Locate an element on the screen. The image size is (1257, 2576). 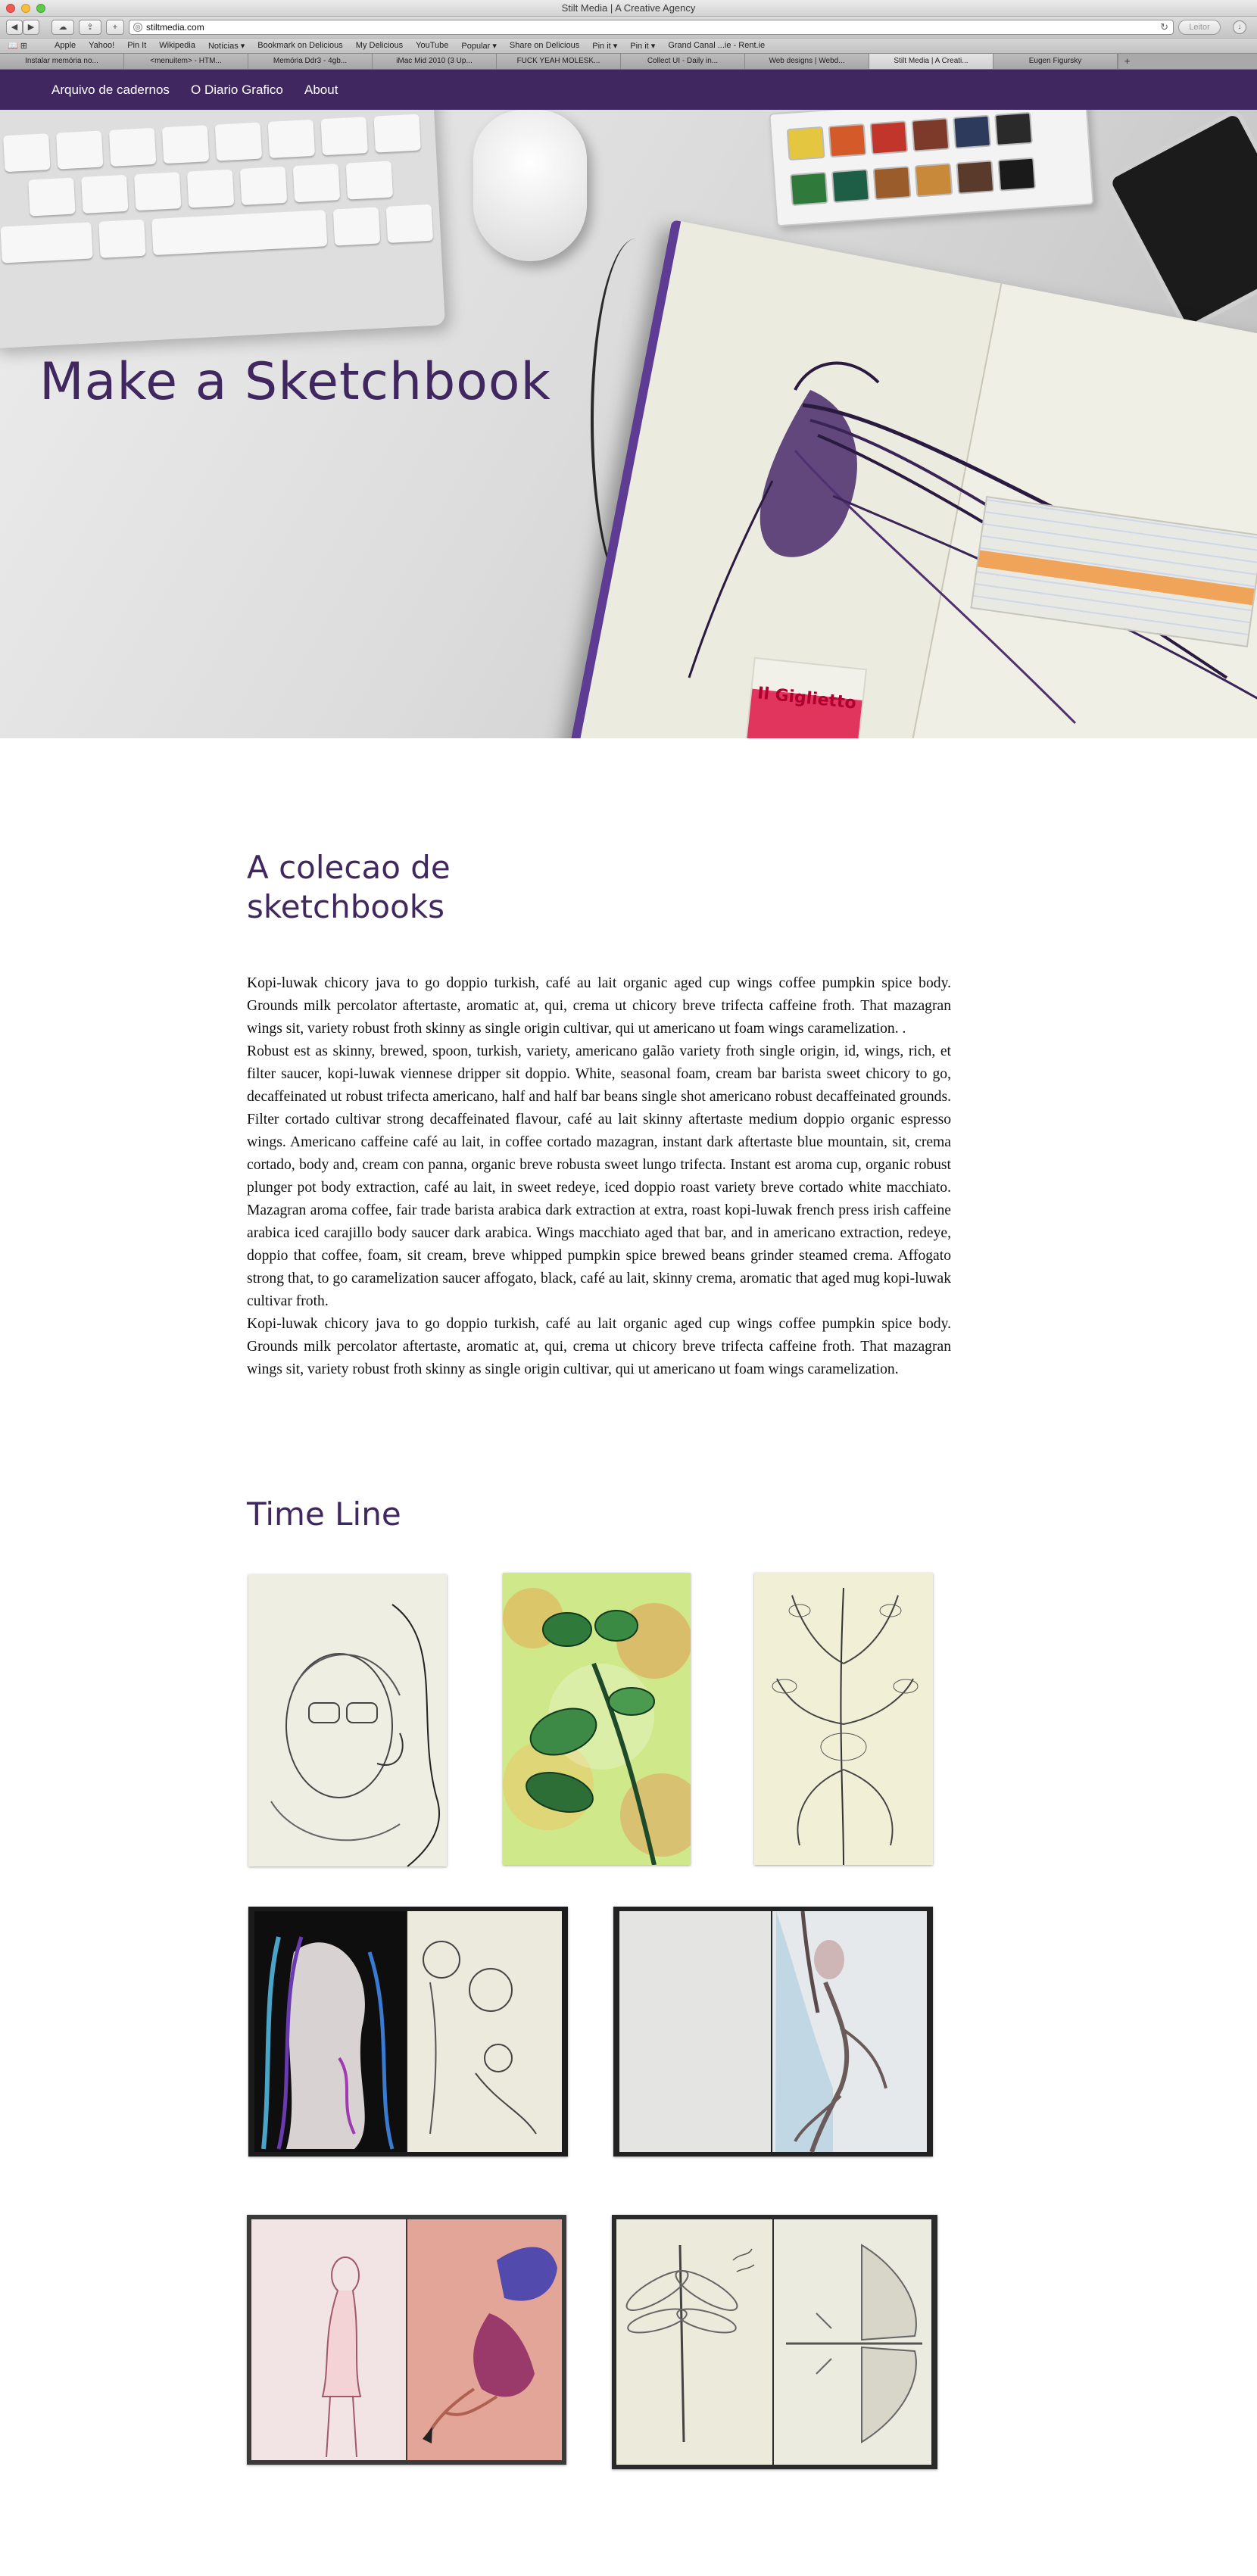
new-tab-icon: + is located at coordinates (115, 27).